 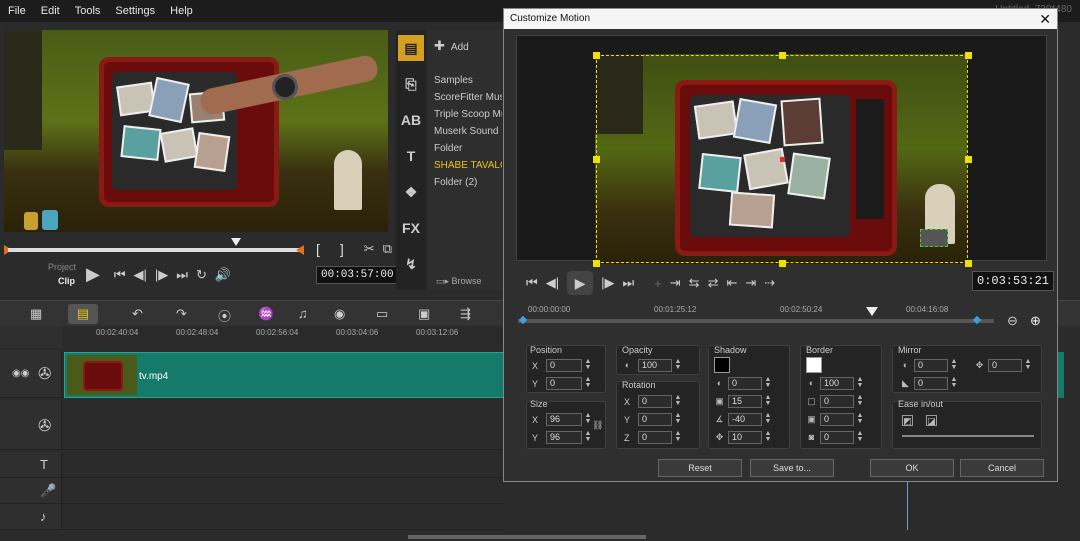 What do you see at coordinates (465, 97) in the screenshot?
I see `library-item: ScoreFitter Music` at bounding box center [465, 97].